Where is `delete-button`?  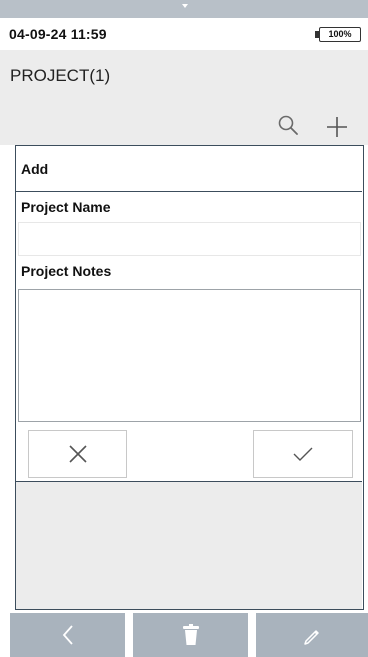 delete-button is located at coordinates (190, 635).